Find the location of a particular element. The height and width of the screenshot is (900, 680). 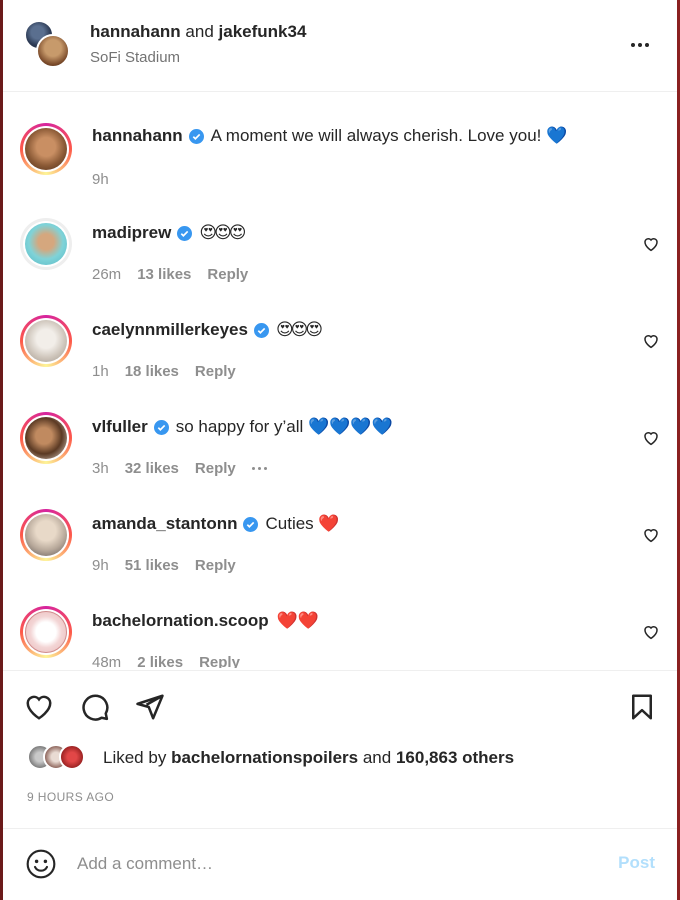

comment-options-button is located at coordinates (259, 468).